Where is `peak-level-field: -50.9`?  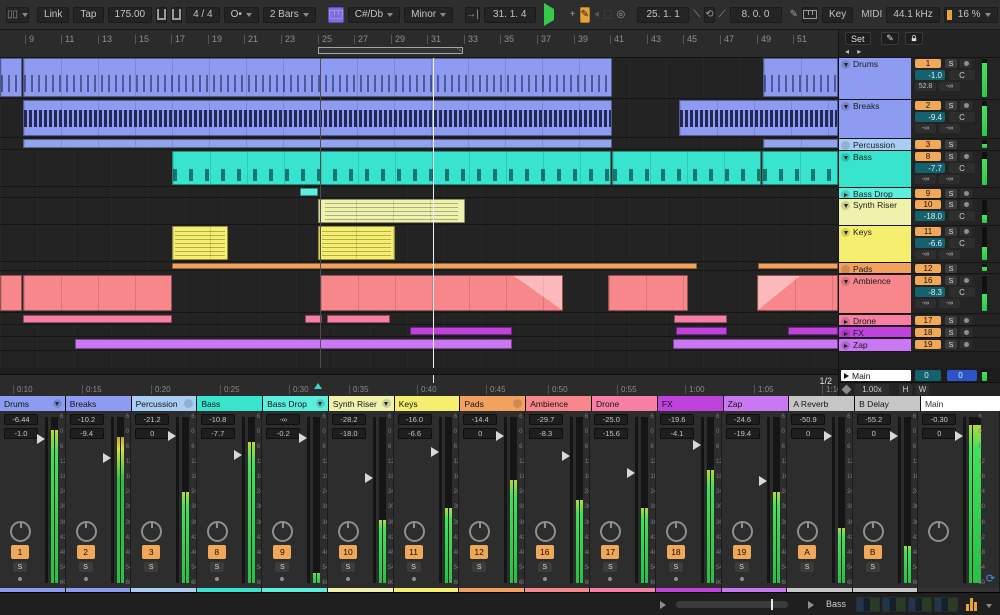 peak-level-field: -50.9 is located at coordinates (808, 419).